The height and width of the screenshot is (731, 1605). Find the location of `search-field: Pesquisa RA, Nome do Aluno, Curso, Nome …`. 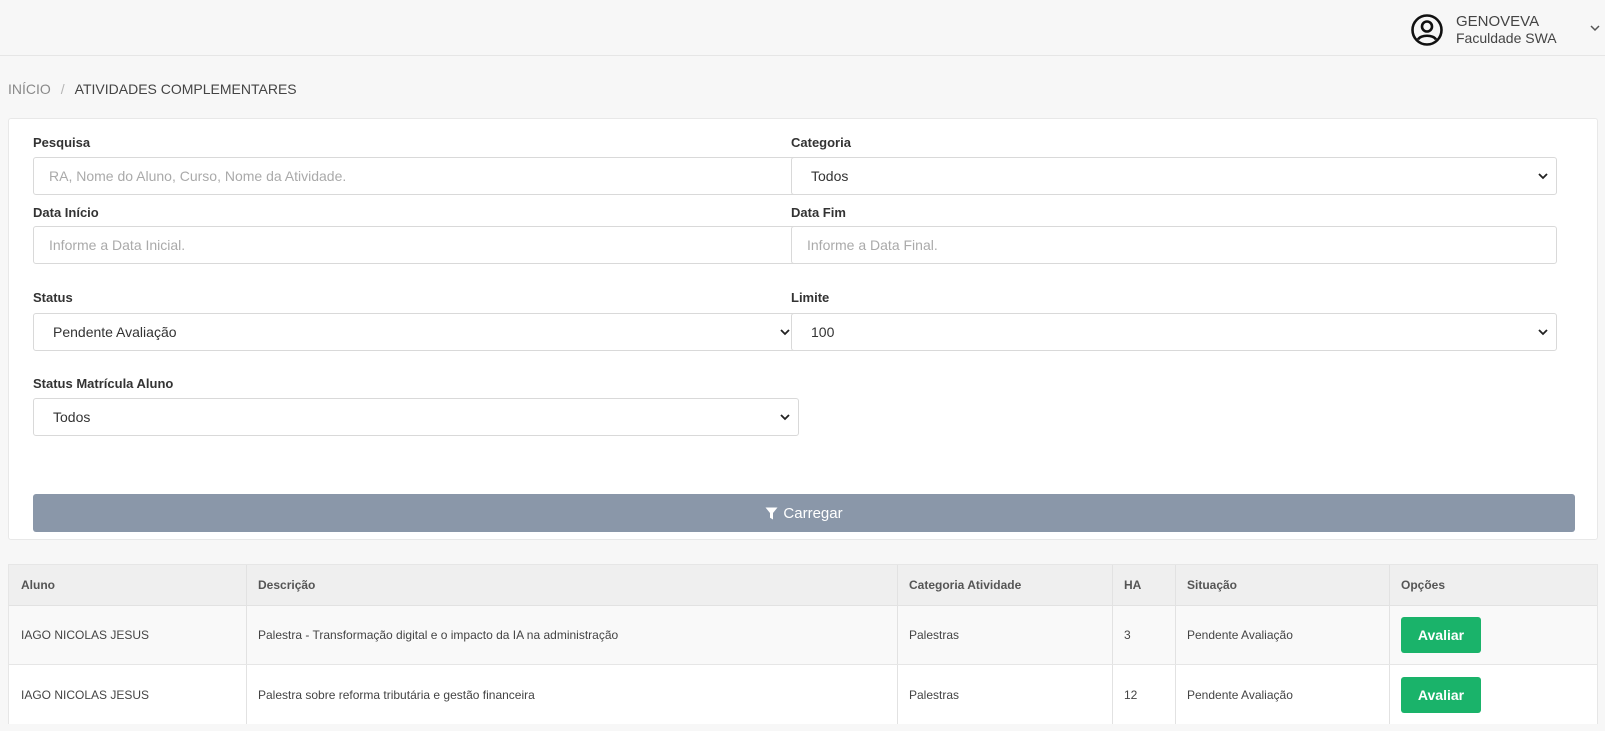

search-field: Pesquisa RA, Nome do Aluno, Curso, Nome … is located at coordinates (416, 164).